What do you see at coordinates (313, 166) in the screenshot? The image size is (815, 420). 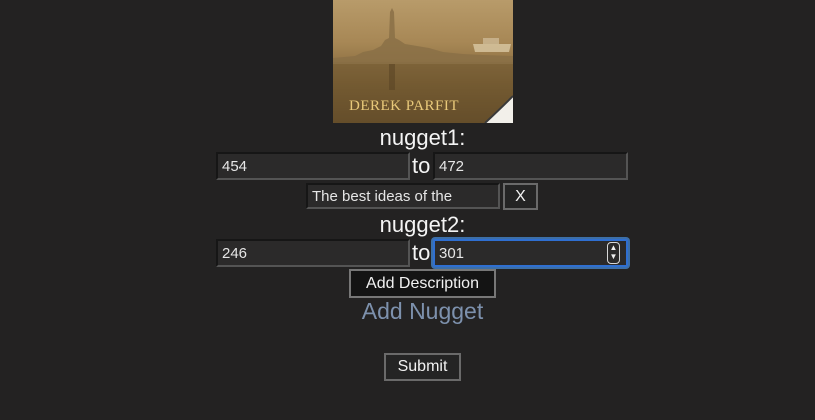 I see `nugget1-start-input` at bounding box center [313, 166].